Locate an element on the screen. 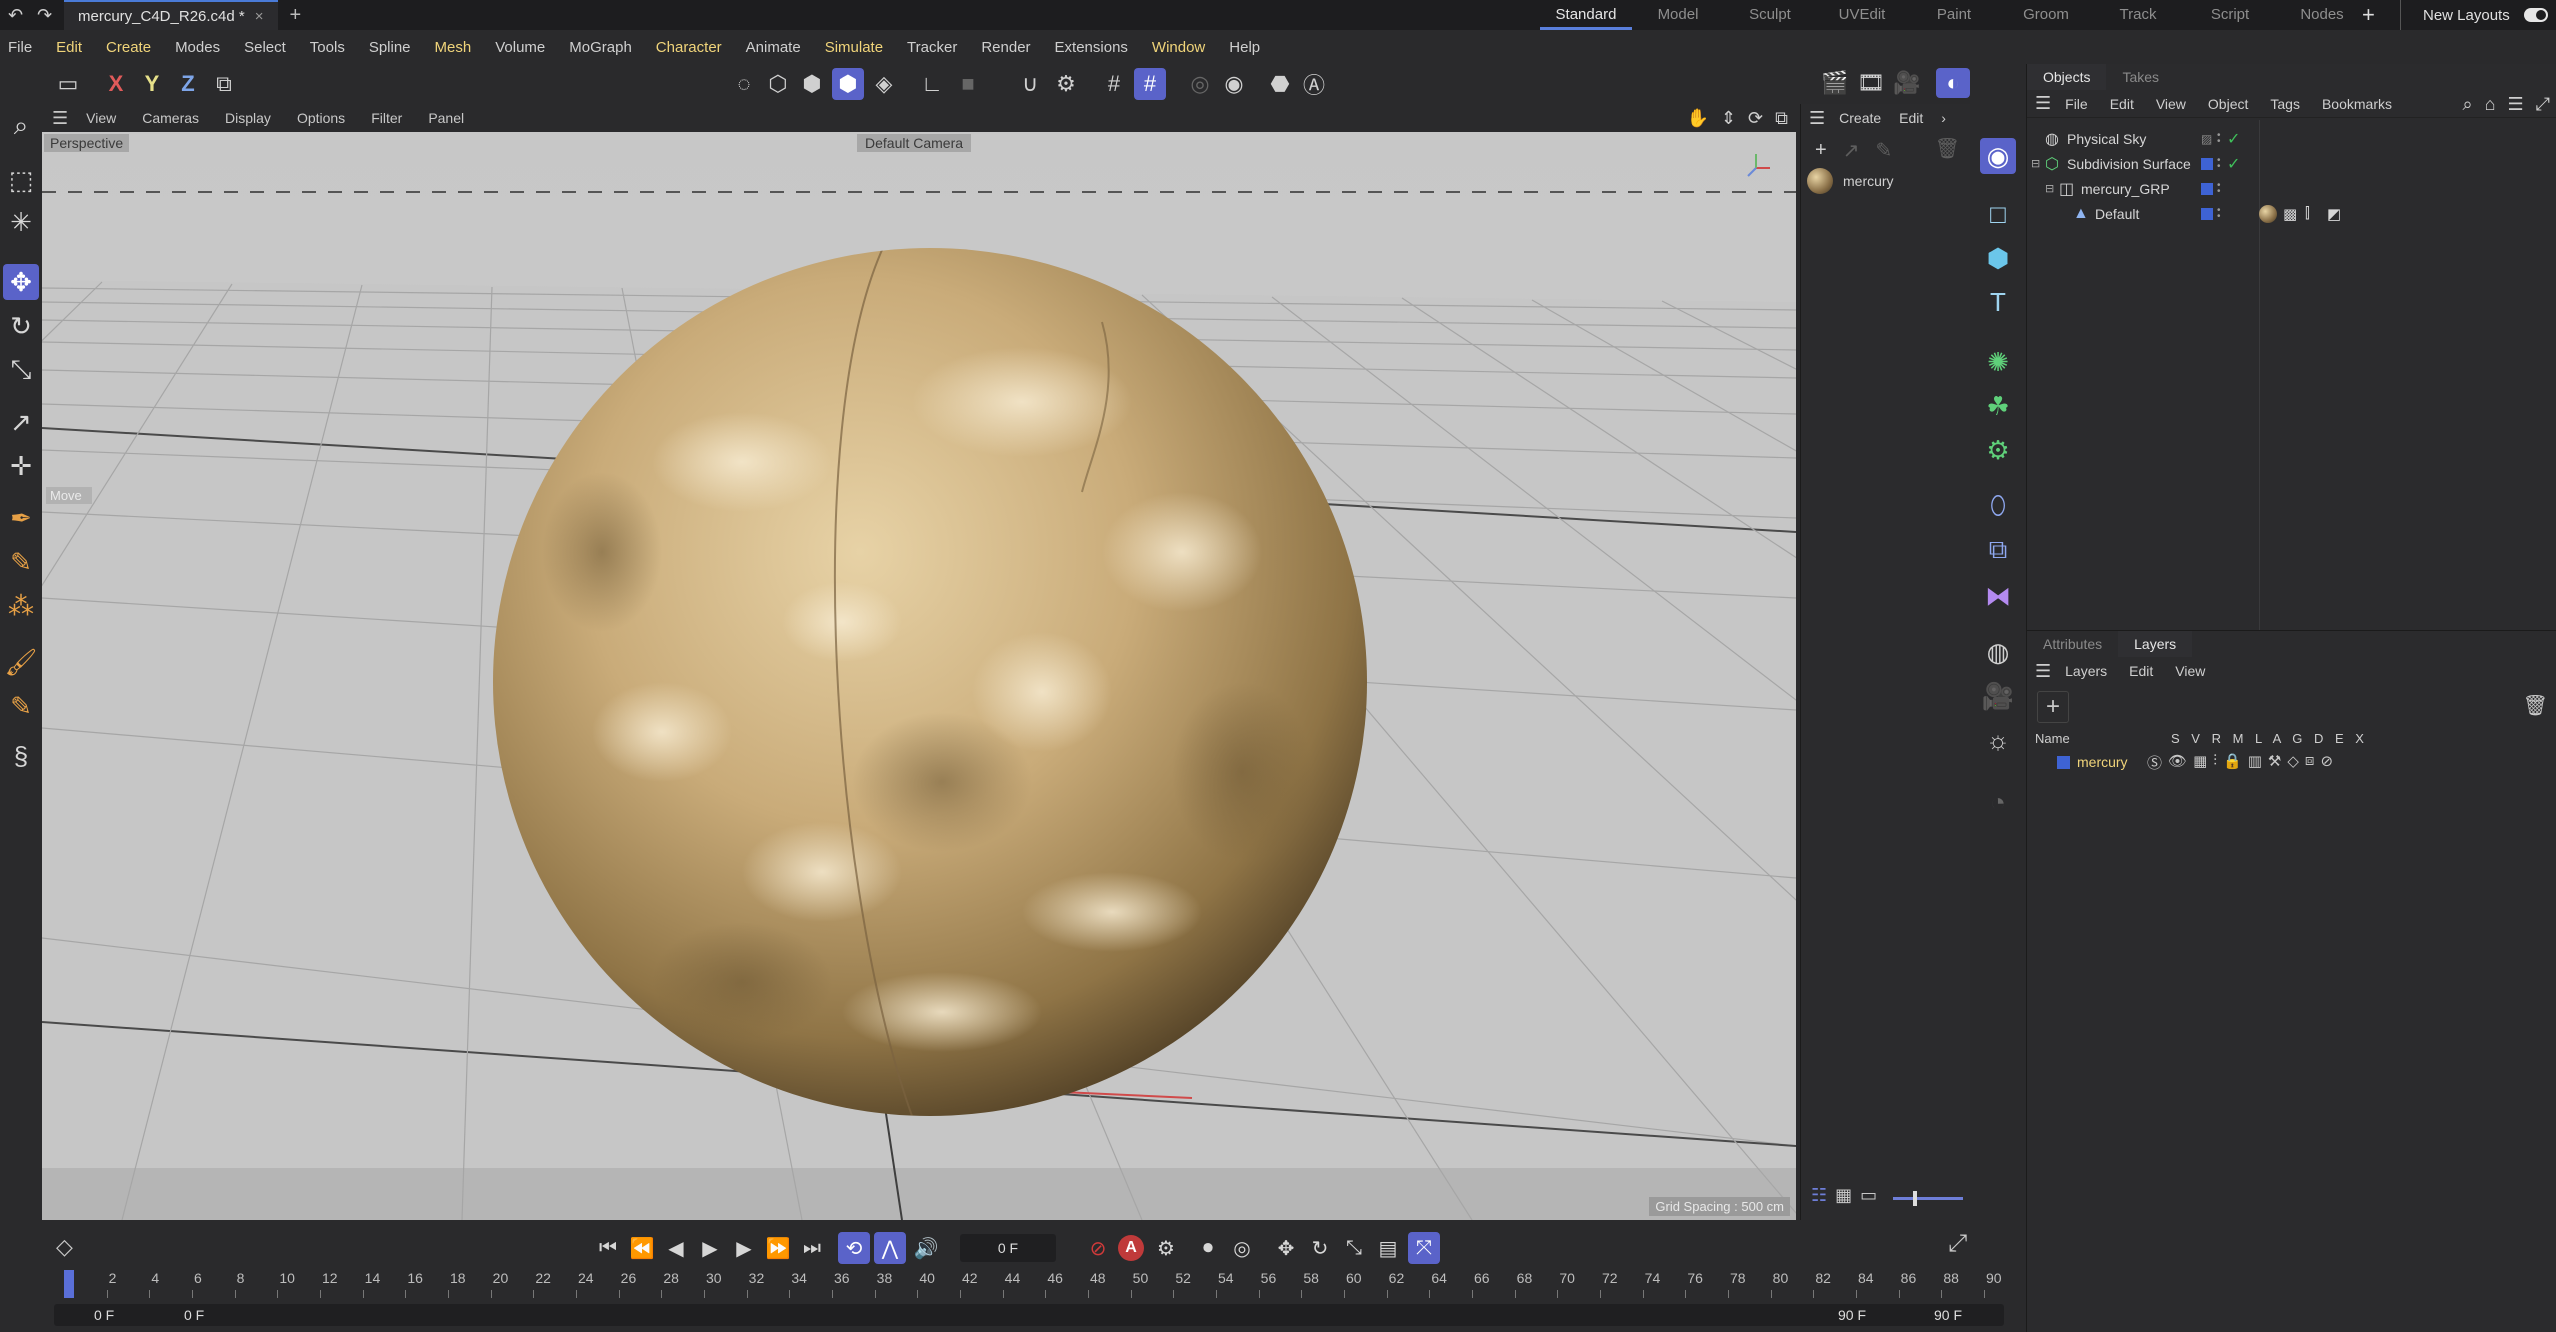 The width and height of the screenshot is (2556, 1332). chevron-right-icon: › is located at coordinates (1943, 118).